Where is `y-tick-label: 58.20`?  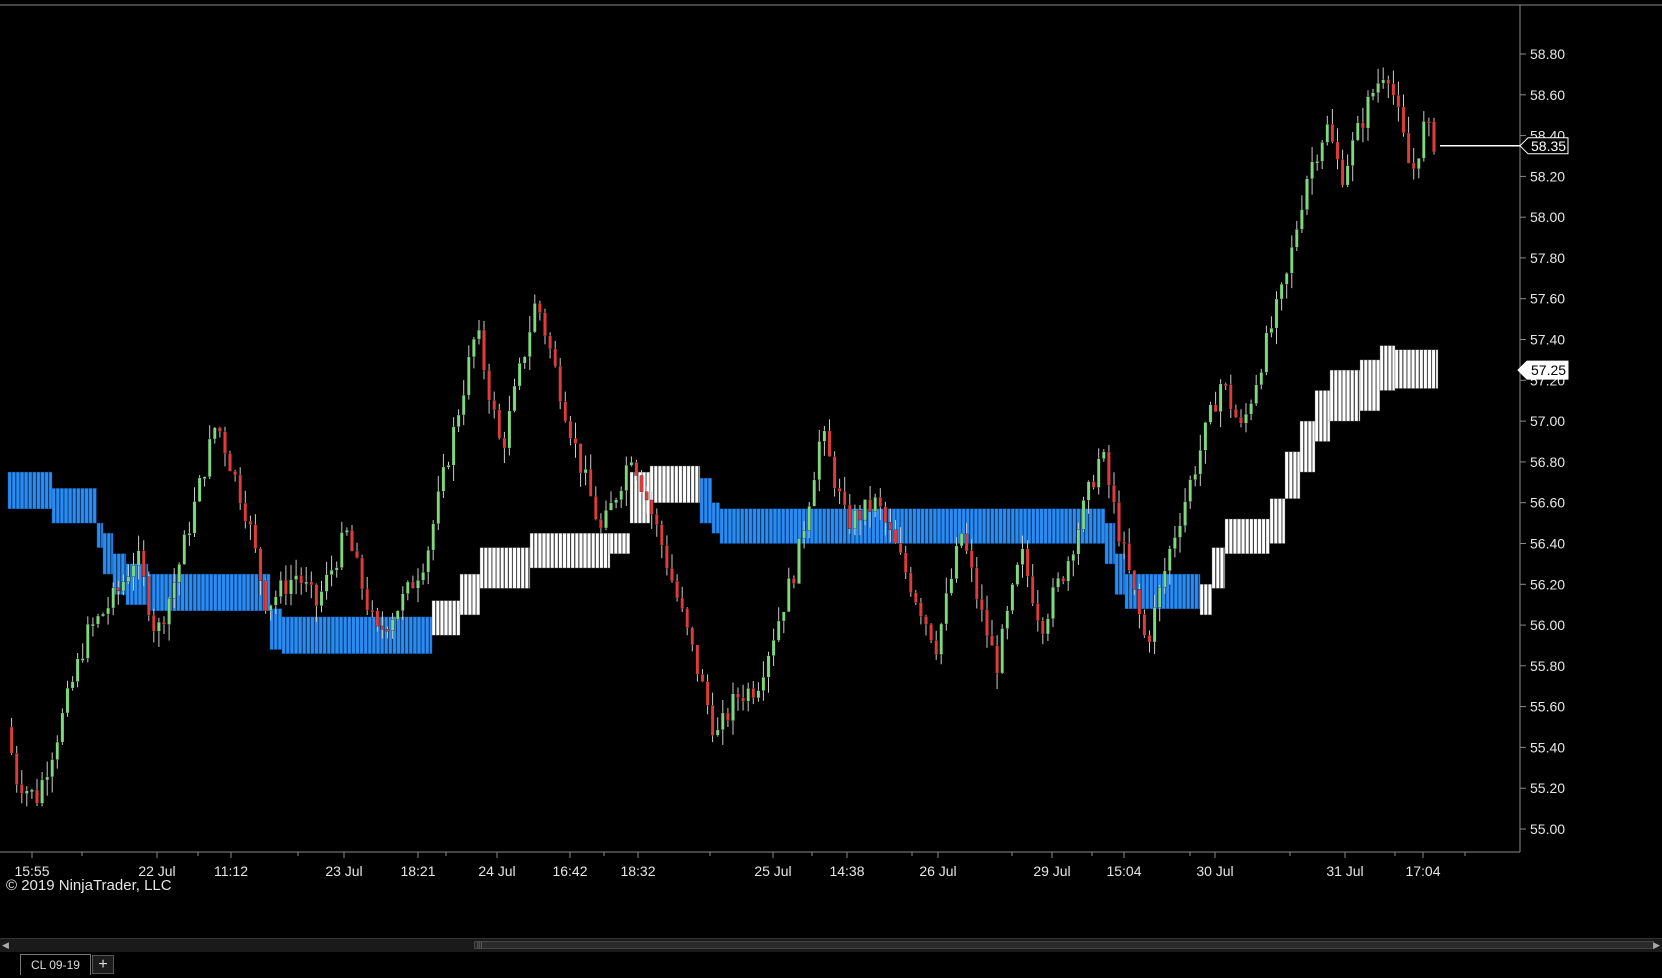
y-tick-label: 58.20 is located at coordinates (1547, 176).